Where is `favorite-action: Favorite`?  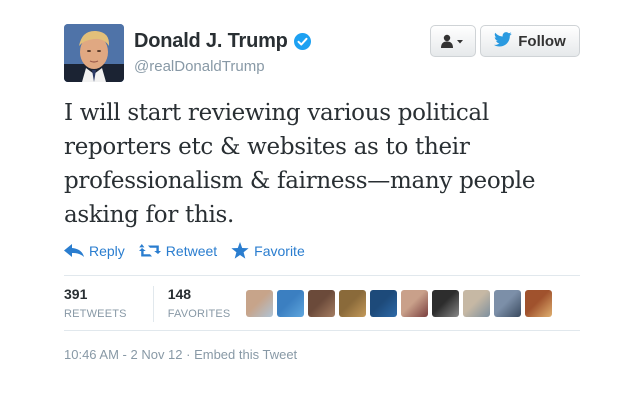
favorite-action: Favorite is located at coordinates (268, 250).